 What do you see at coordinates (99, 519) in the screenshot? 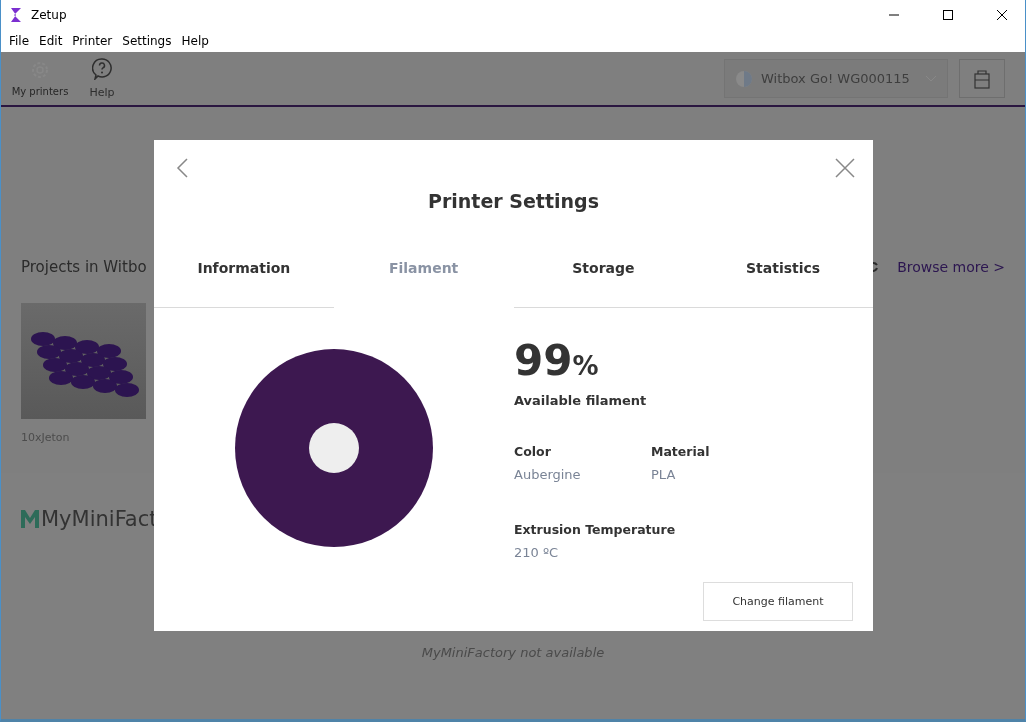
I see `logo-text: MyMiniFact` at bounding box center [99, 519].